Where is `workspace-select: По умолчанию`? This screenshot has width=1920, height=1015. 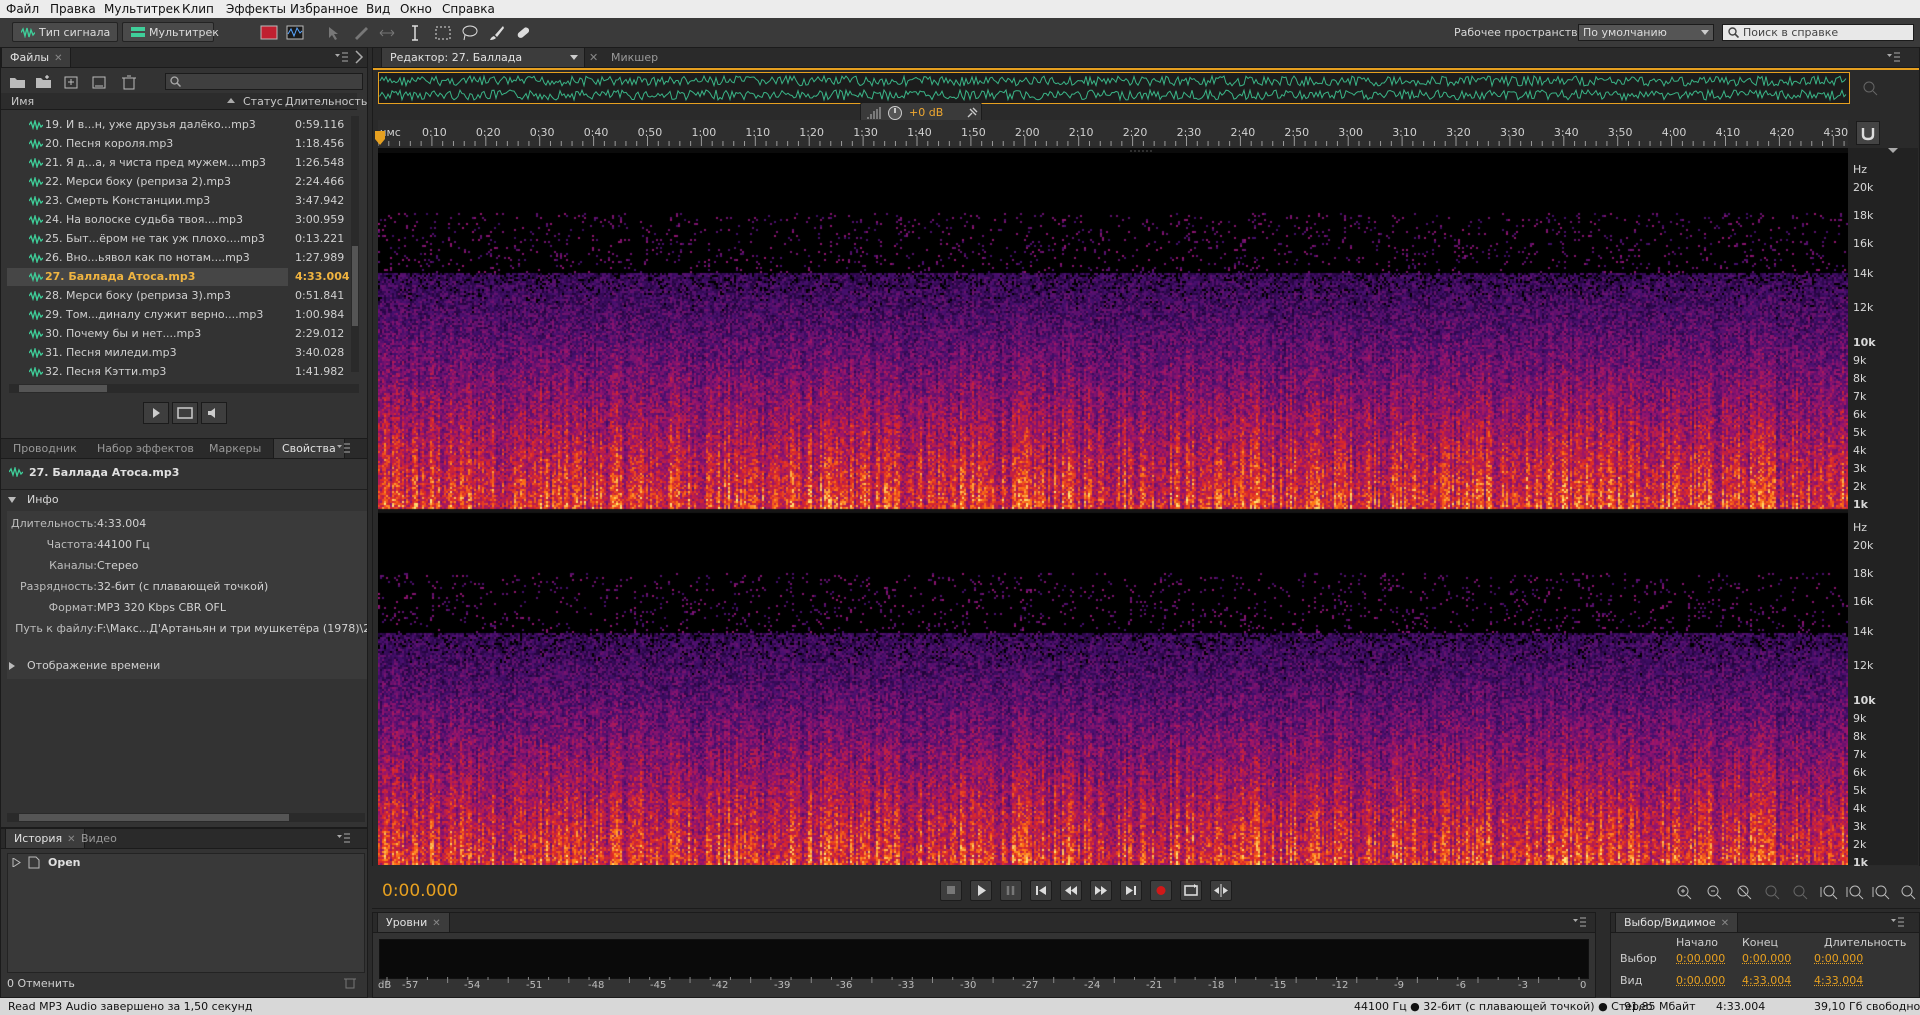
workspace-select: По умолчанию is located at coordinates (1646, 32).